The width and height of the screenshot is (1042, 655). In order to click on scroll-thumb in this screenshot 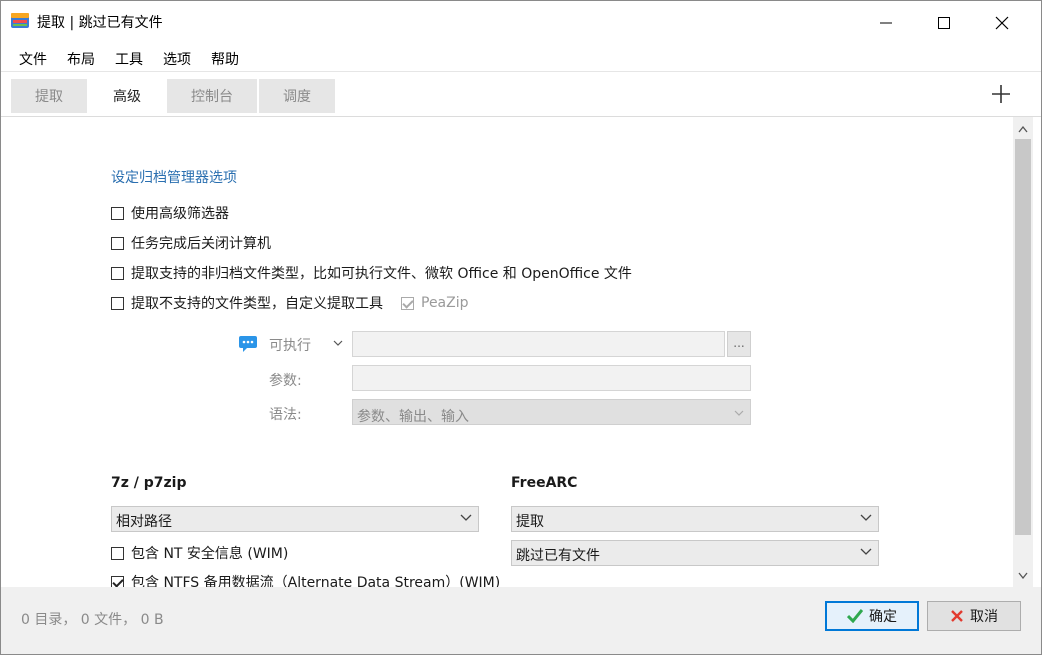, I will do `click(1023, 337)`.